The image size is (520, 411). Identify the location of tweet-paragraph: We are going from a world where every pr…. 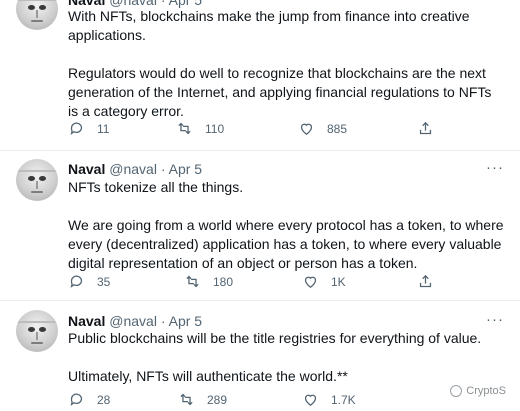
(286, 244).